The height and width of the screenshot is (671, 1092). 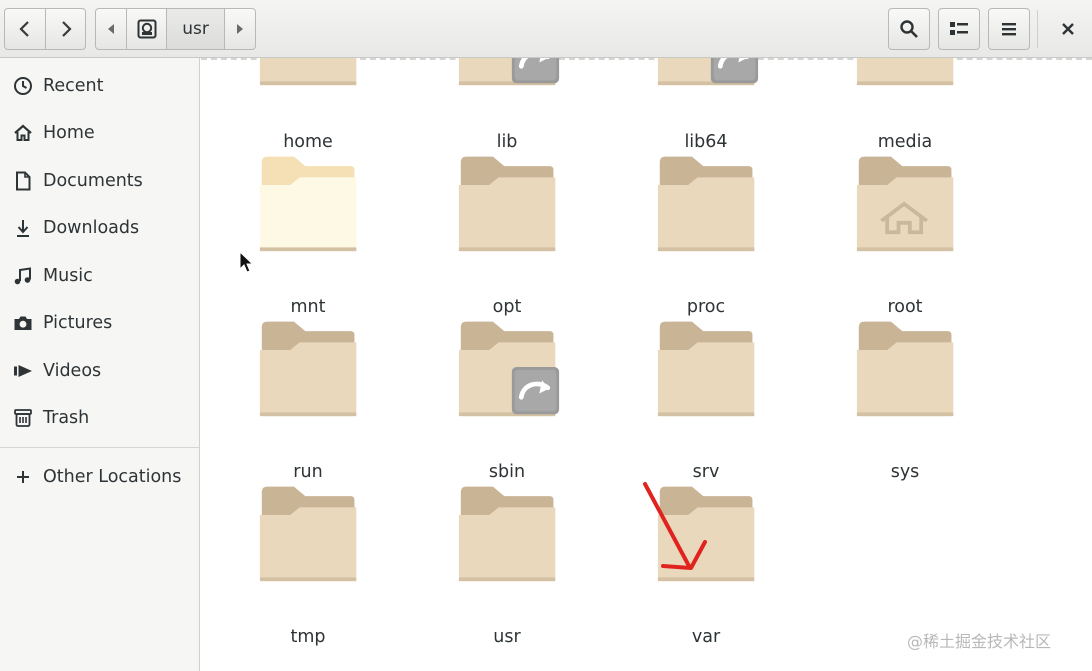 I want to click on sidebar-item-home: Home, so click(x=99, y=133).